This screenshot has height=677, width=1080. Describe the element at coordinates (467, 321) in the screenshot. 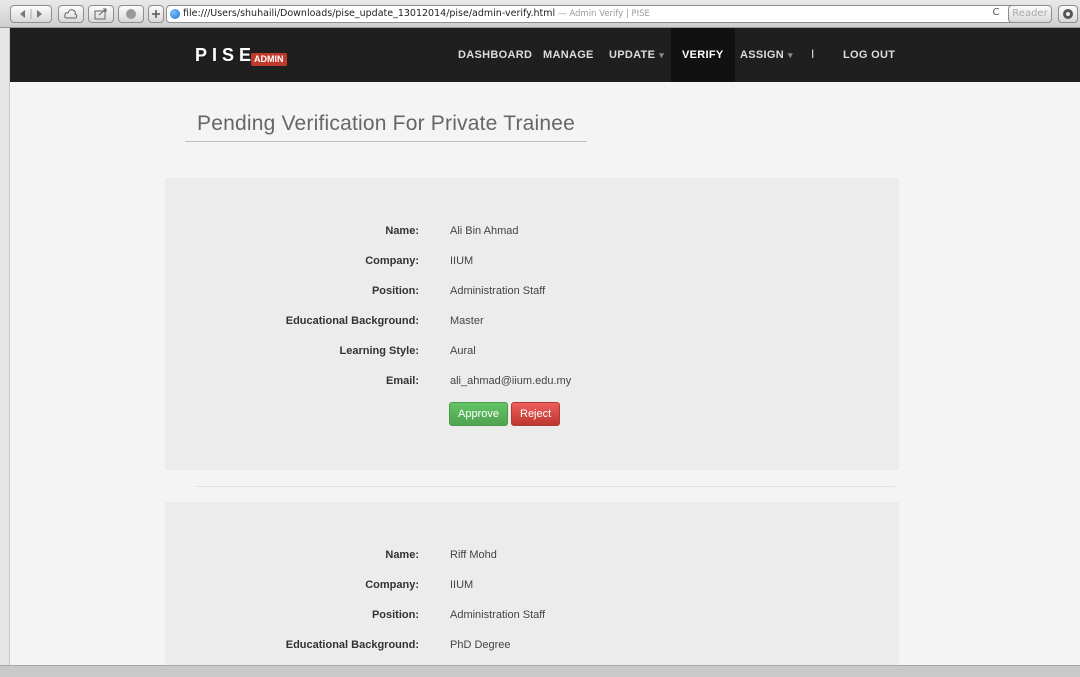

I see `education-value: Master` at that location.